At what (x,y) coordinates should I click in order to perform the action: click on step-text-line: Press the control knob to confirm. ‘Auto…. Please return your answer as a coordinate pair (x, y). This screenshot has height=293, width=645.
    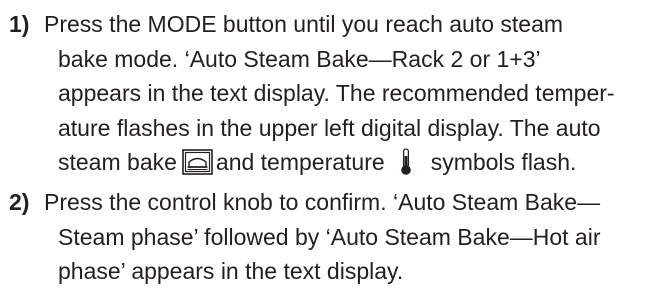
    Looking at the image, I should click on (322, 202).